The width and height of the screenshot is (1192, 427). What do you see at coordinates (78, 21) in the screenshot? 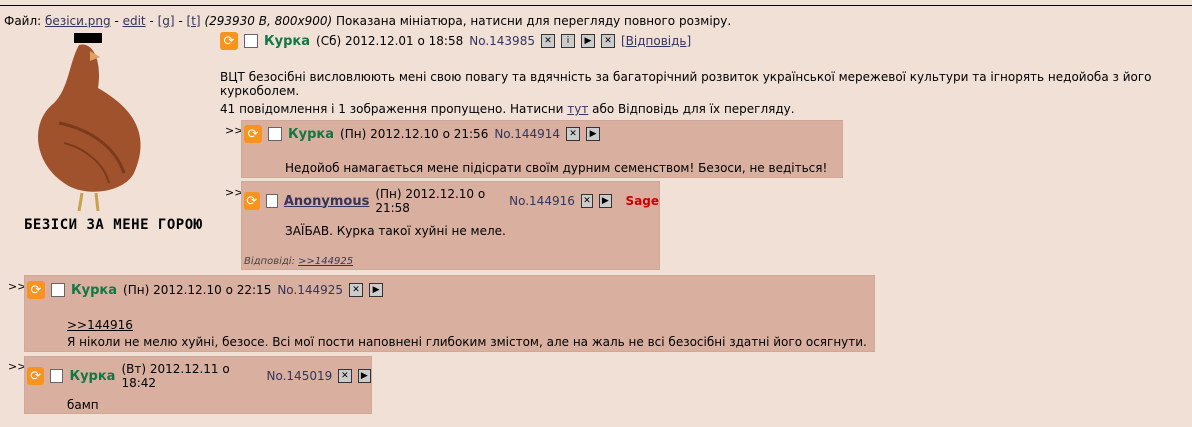
I see `file-link: безіси.png` at bounding box center [78, 21].